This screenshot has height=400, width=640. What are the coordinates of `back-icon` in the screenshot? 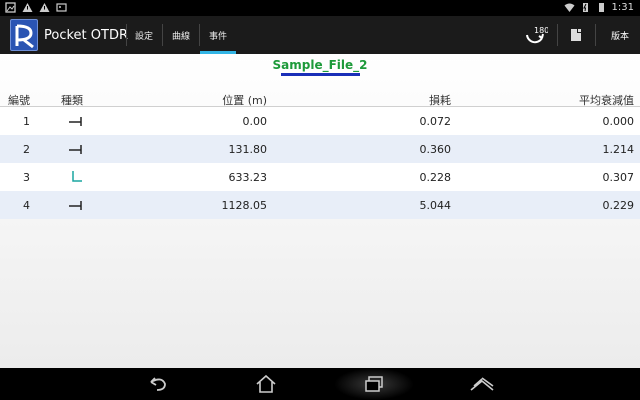 It's located at (158, 384).